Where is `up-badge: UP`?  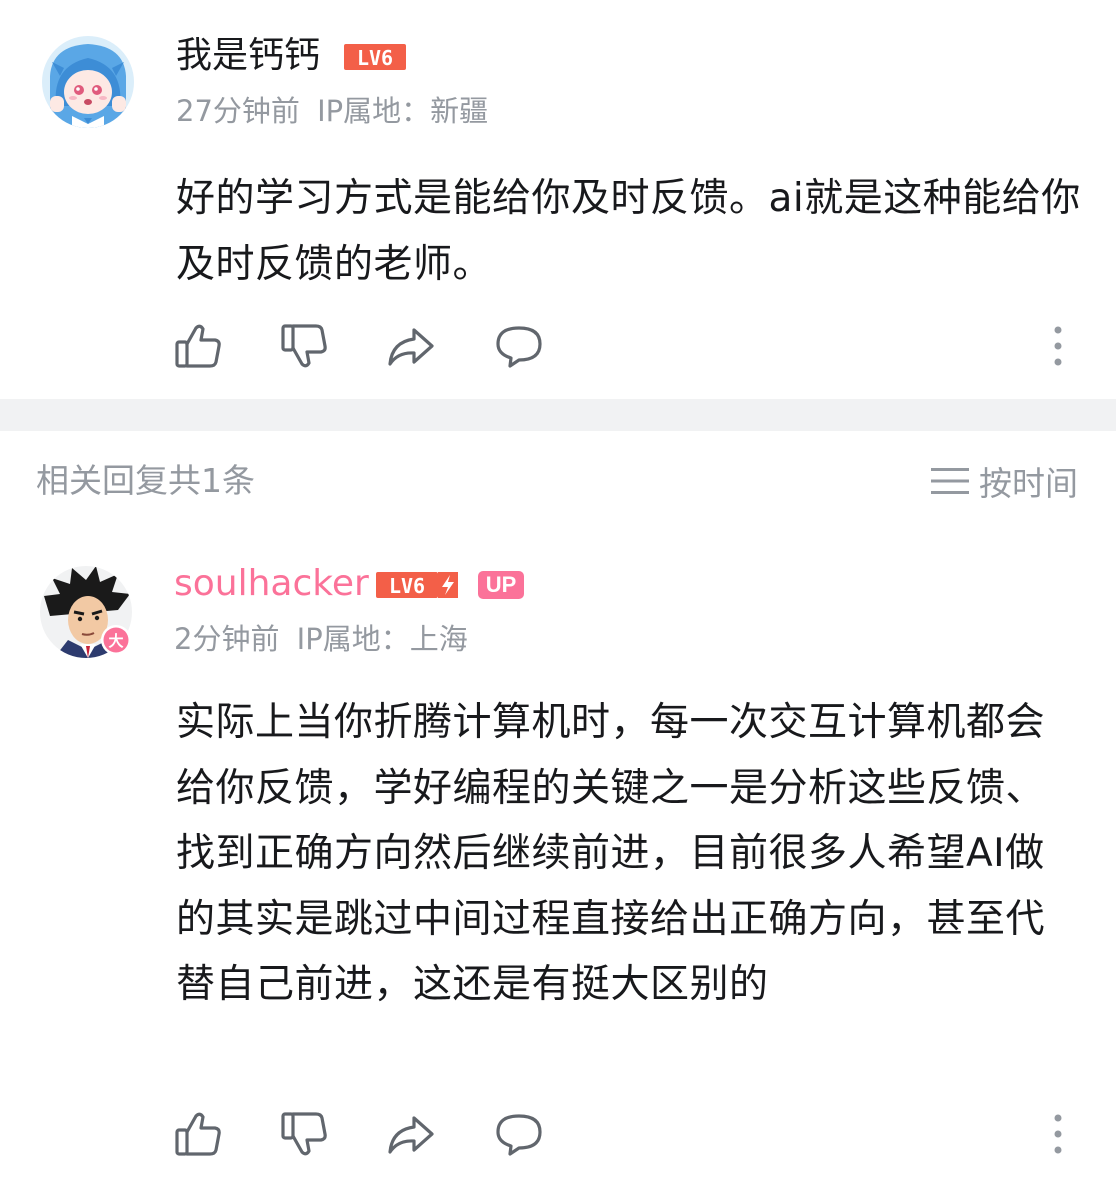
up-badge: UP is located at coordinates (501, 585).